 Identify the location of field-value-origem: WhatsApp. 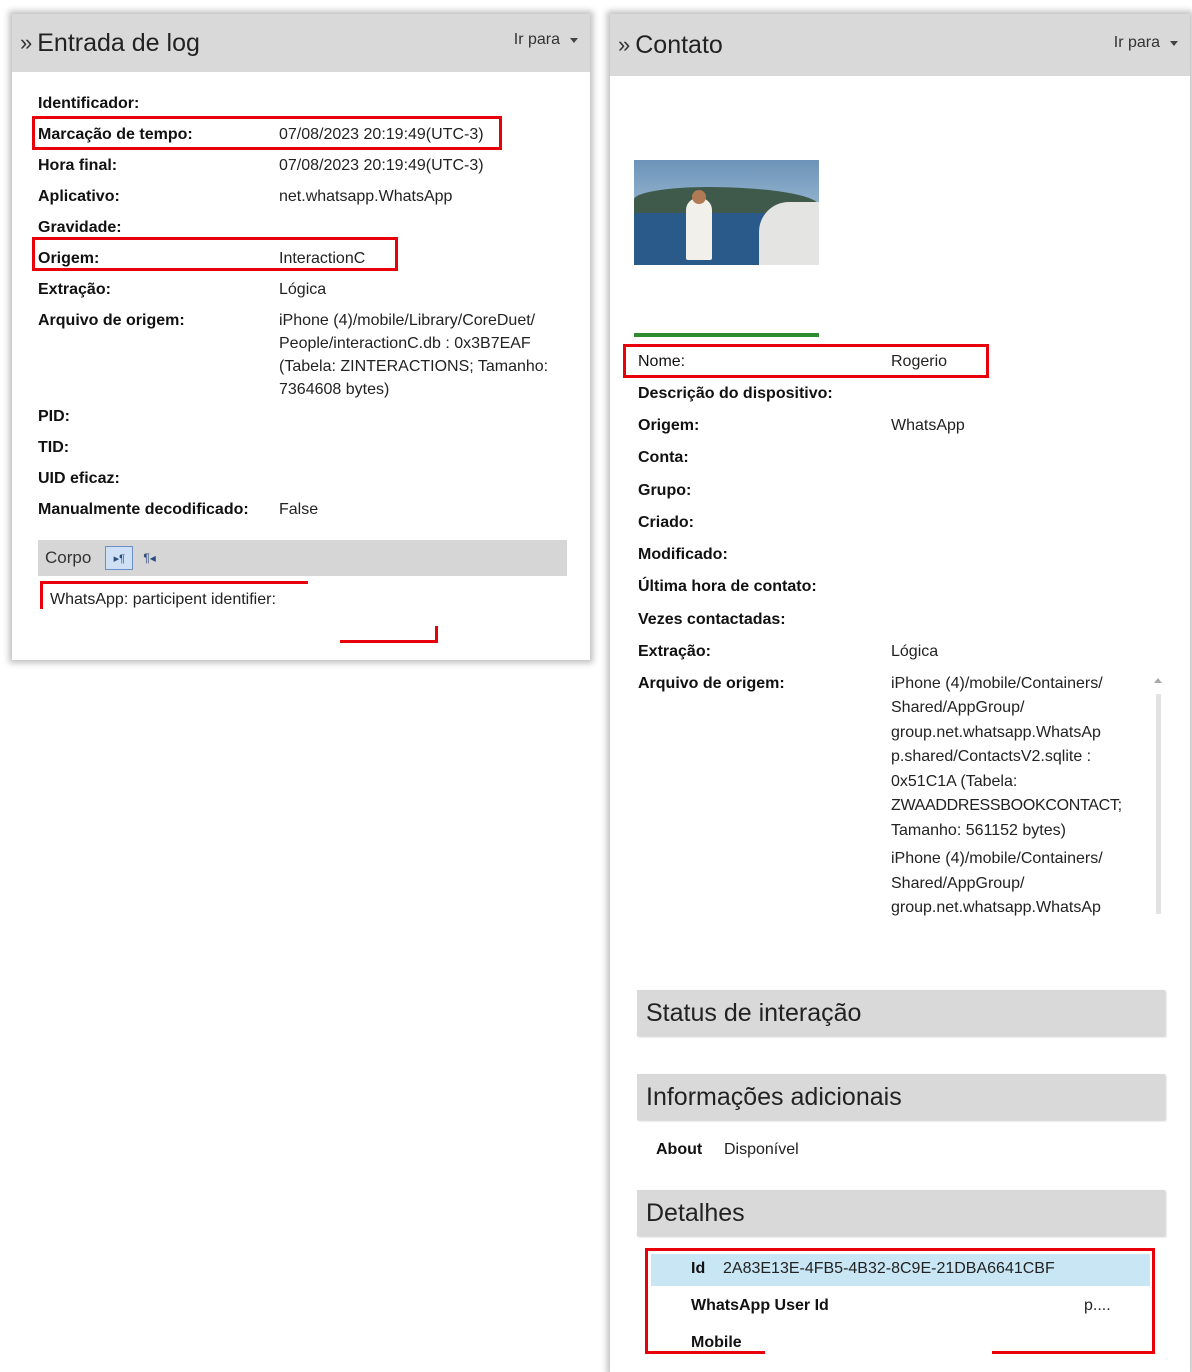
(928, 425).